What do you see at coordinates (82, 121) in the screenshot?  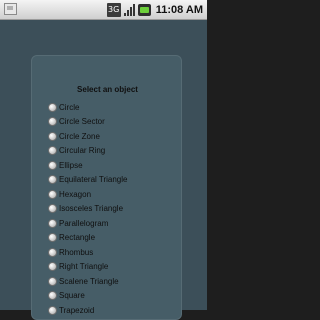 I see `option-label: Circle Sector` at bounding box center [82, 121].